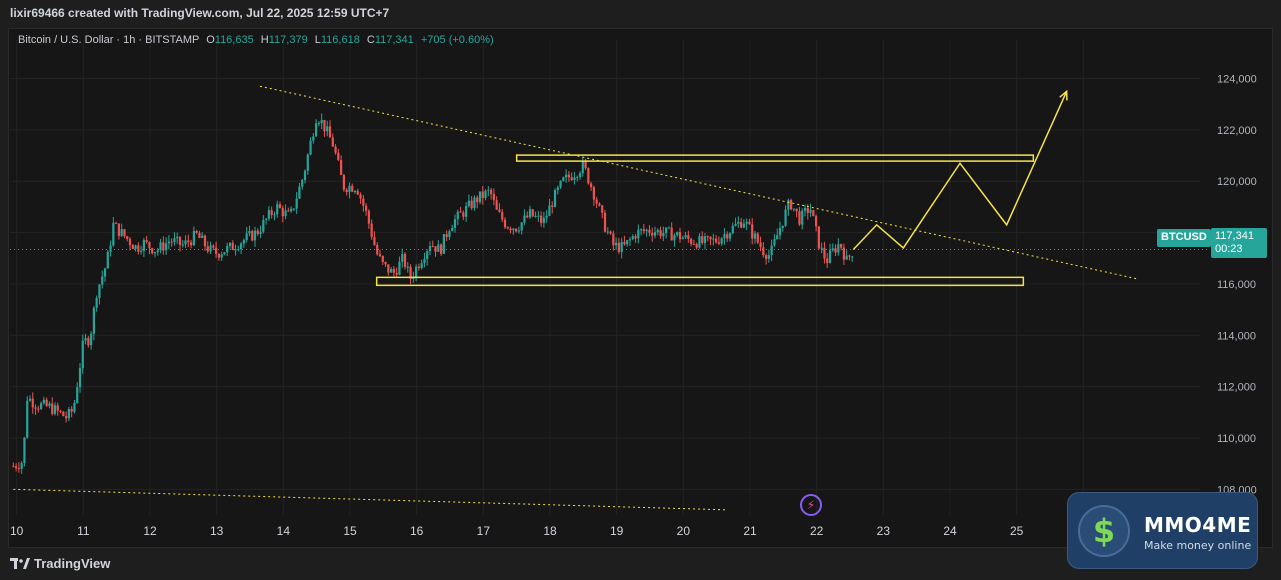  I want to click on dollar-icon: $, so click(1104, 531).